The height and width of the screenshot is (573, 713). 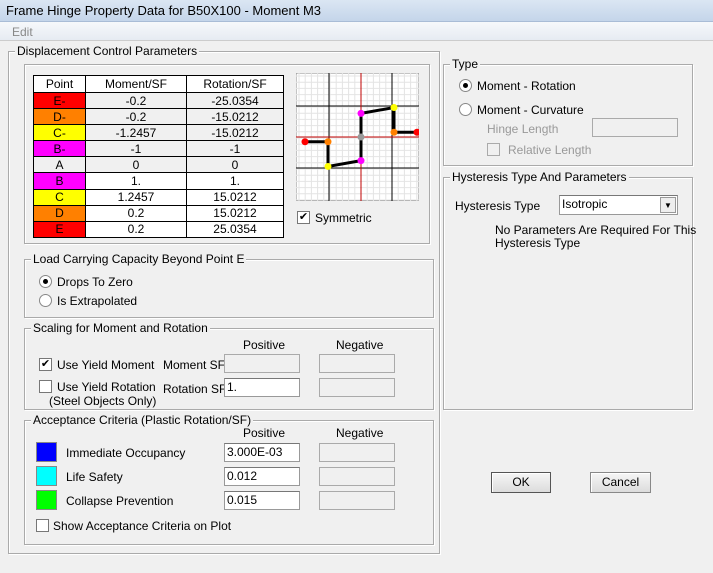 What do you see at coordinates (59, 229) in the screenshot?
I see `point-cell: E` at bounding box center [59, 229].